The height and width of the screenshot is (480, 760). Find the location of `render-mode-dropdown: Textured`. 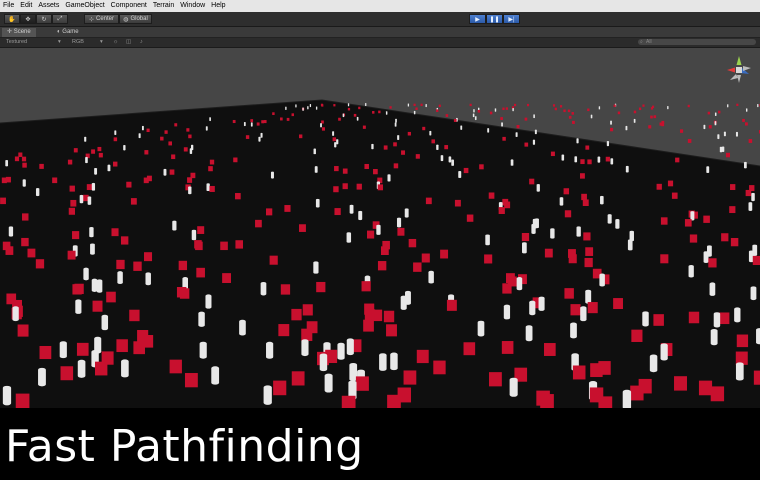

render-mode-dropdown: Textured is located at coordinates (16, 42).